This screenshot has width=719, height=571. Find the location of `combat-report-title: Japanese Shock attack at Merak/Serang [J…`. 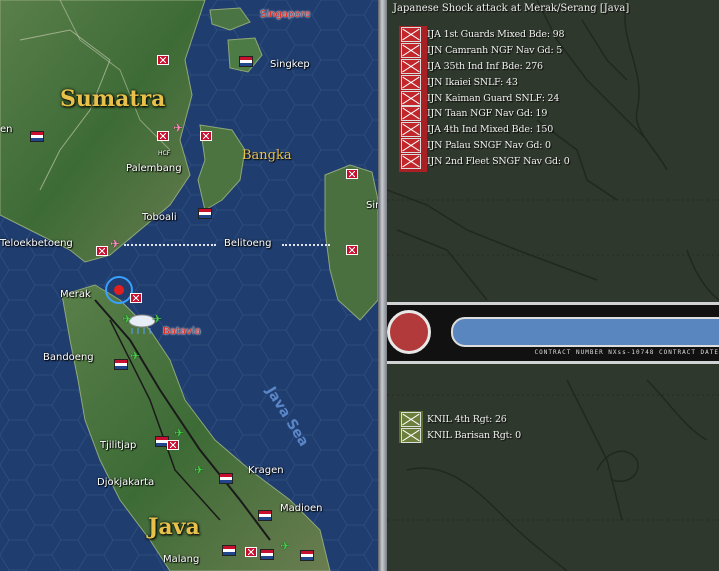

combat-report-title: Japanese Shock attack at Merak/Serang [J… is located at coordinates (511, 8).